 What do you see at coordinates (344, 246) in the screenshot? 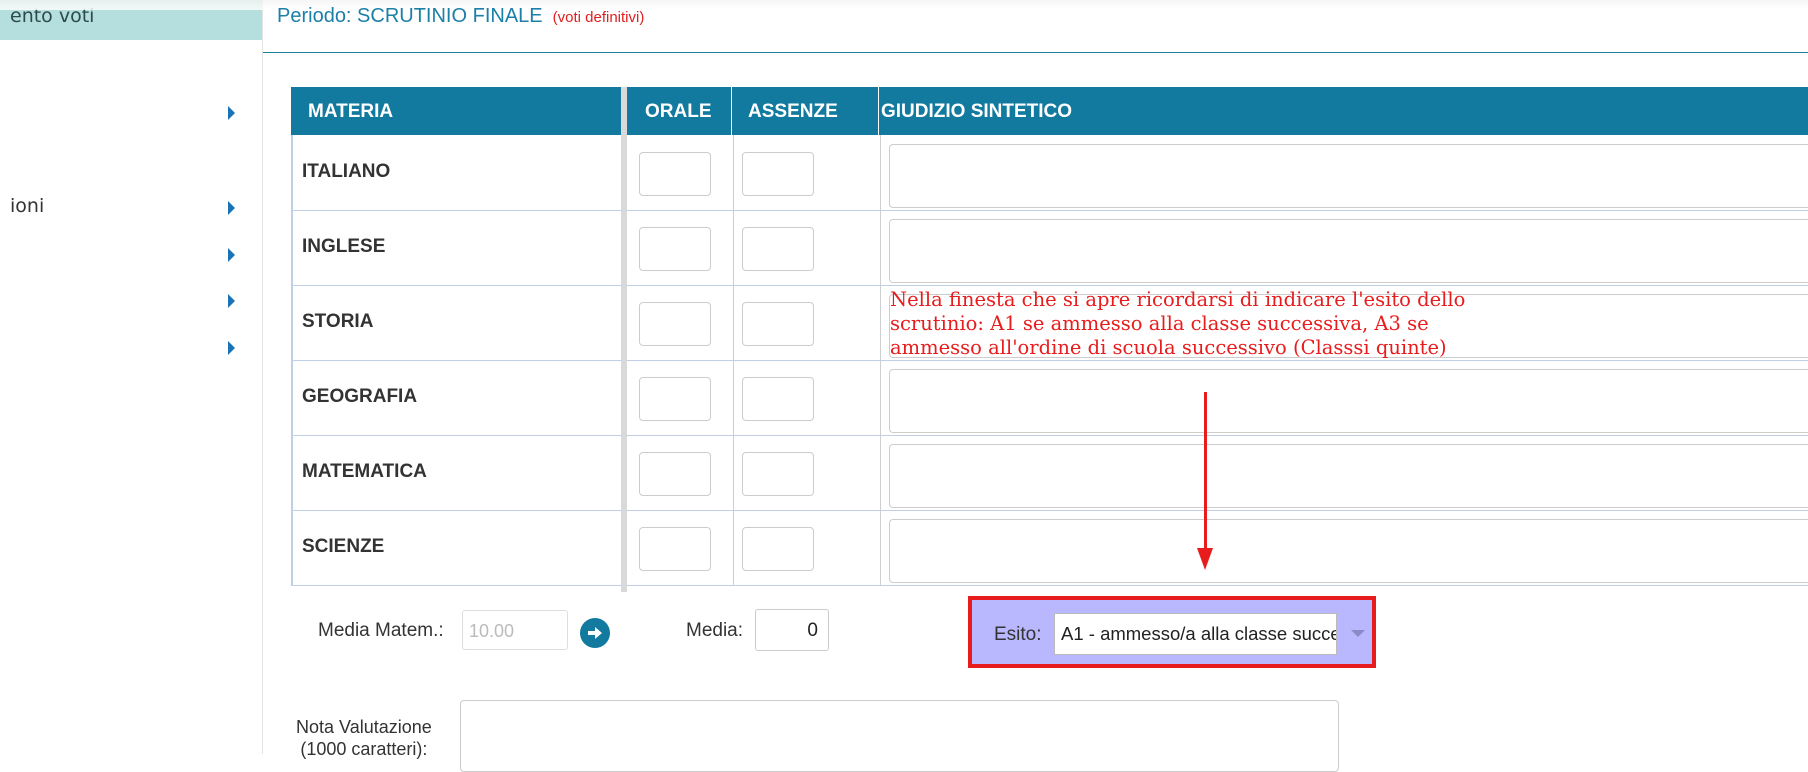
I see `subject-name: INGLESE` at bounding box center [344, 246].